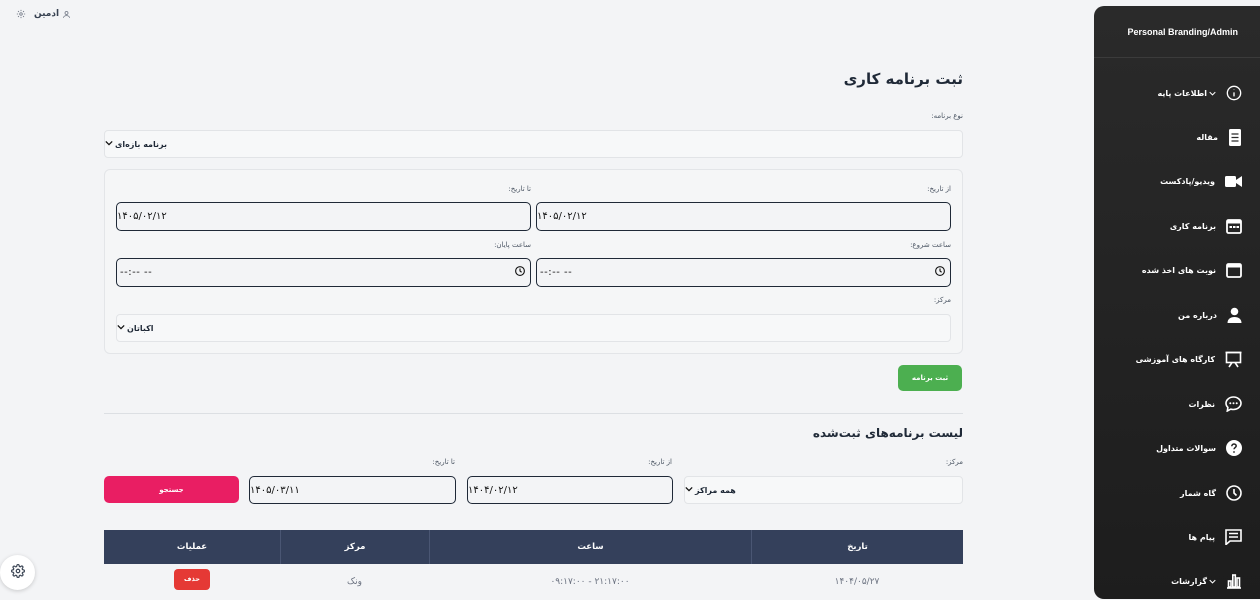 This screenshot has width=1260, height=600. What do you see at coordinates (1177, 493) in the screenshot?
I see `sidebar-item-timeline: گاه شمار` at bounding box center [1177, 493].